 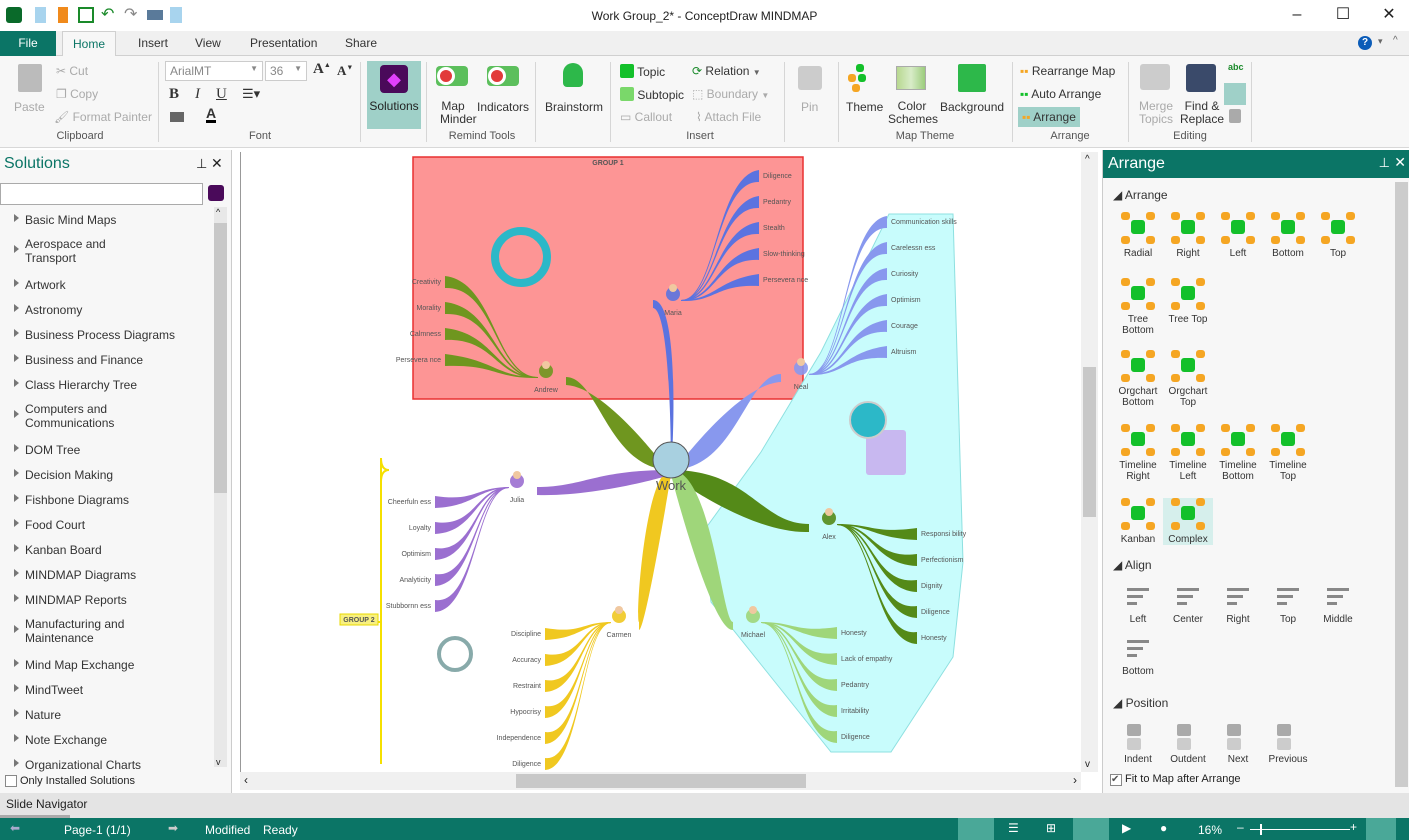 I want to click on hide-icon, so click(x=1091, y=829).